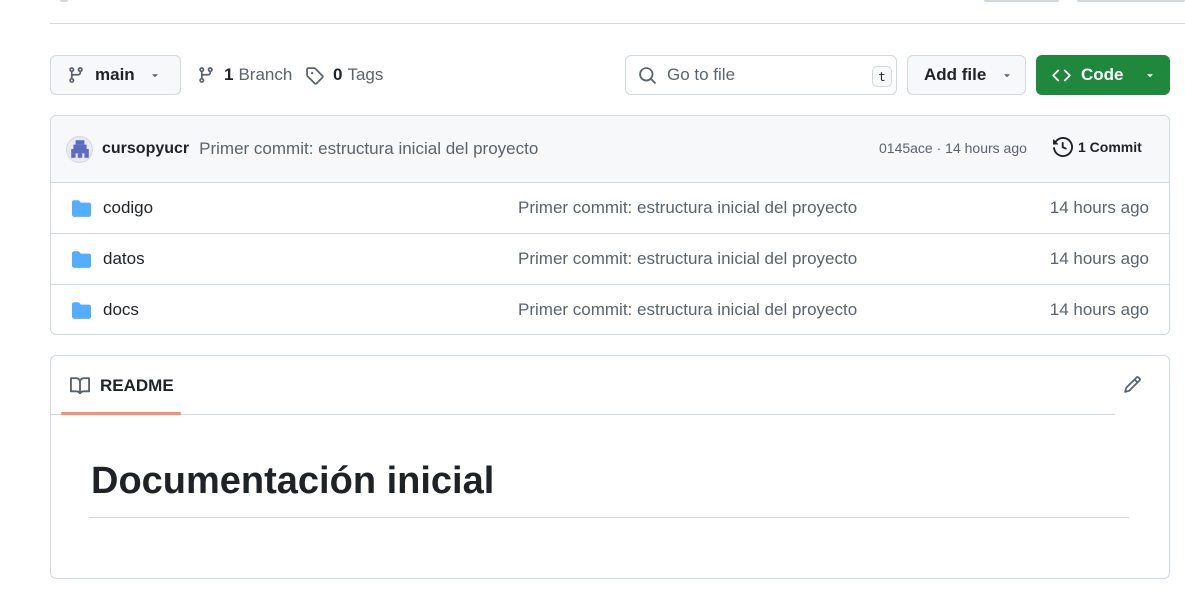  Describe the element at coordinates (617, 23) in the screenshot. I see `header-divider` at that location.